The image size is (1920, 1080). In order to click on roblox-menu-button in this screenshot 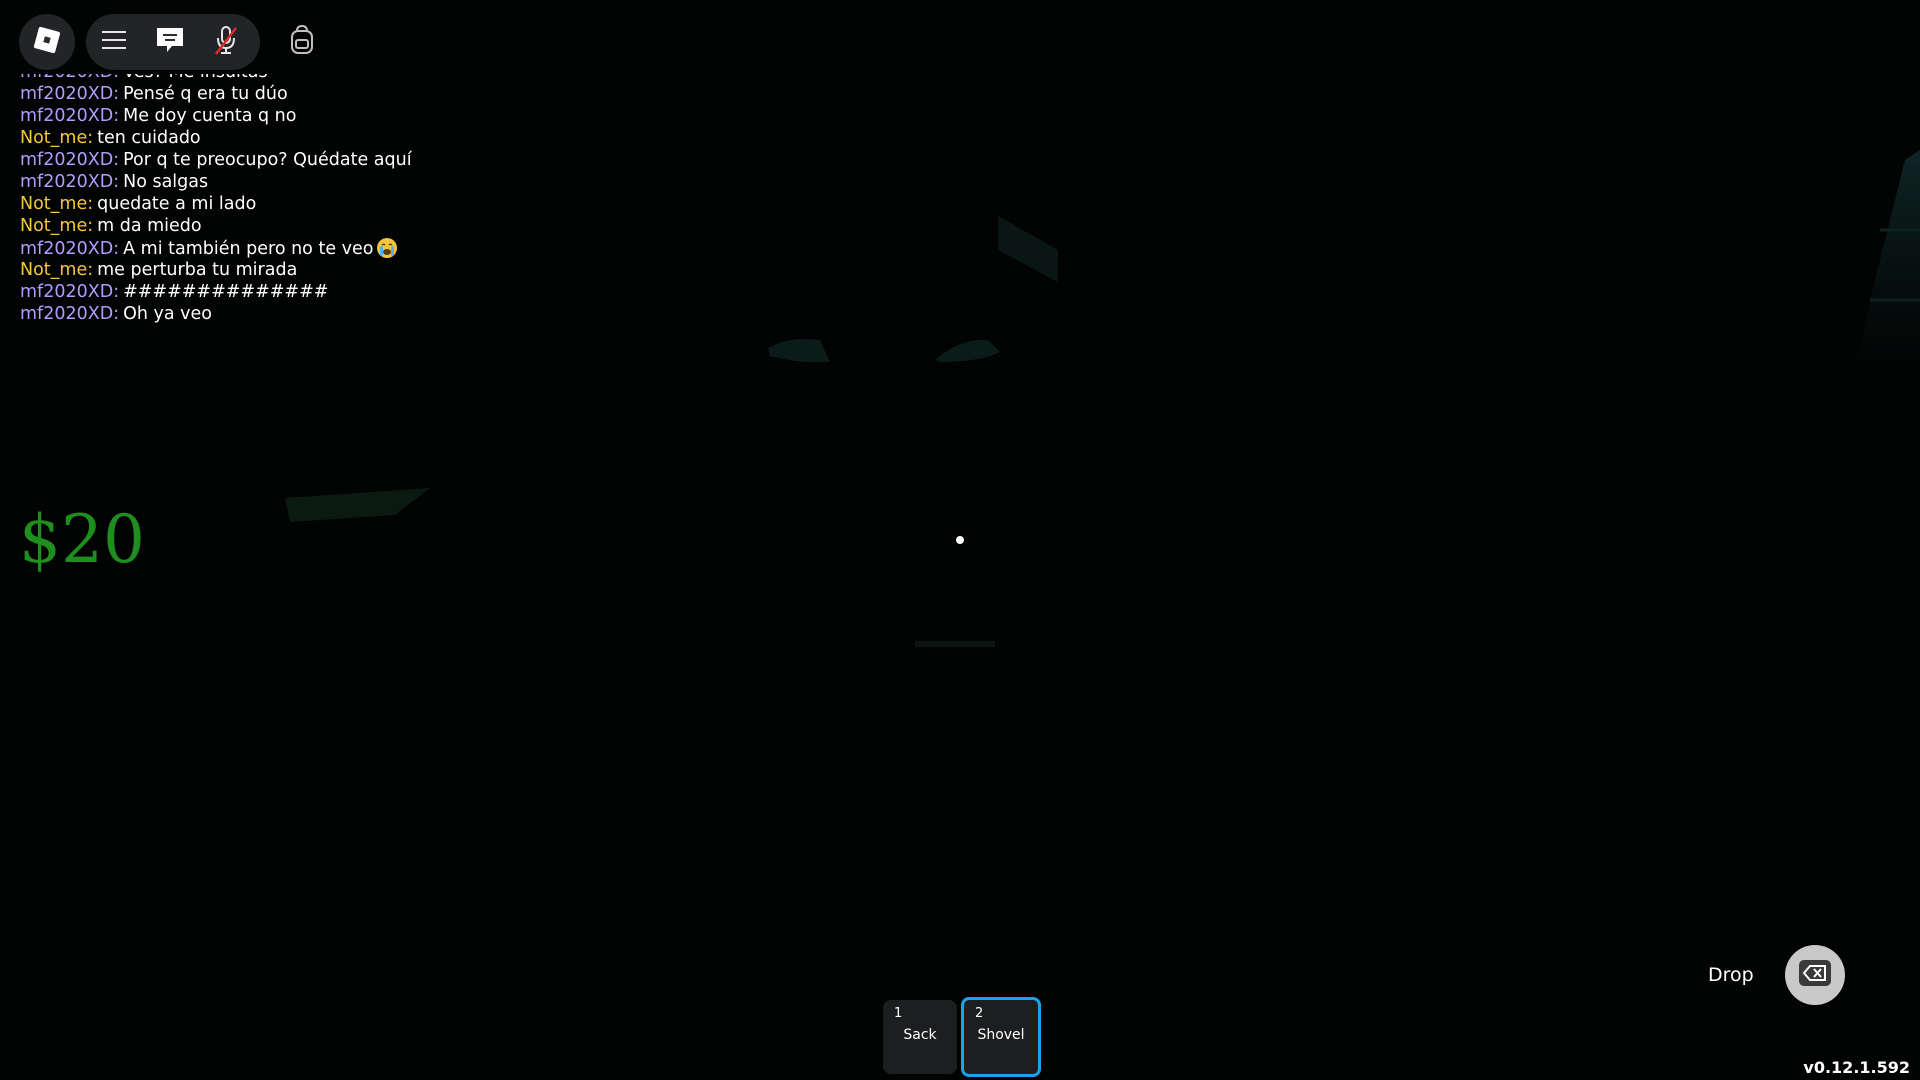, I will do `click(47, 42)`.